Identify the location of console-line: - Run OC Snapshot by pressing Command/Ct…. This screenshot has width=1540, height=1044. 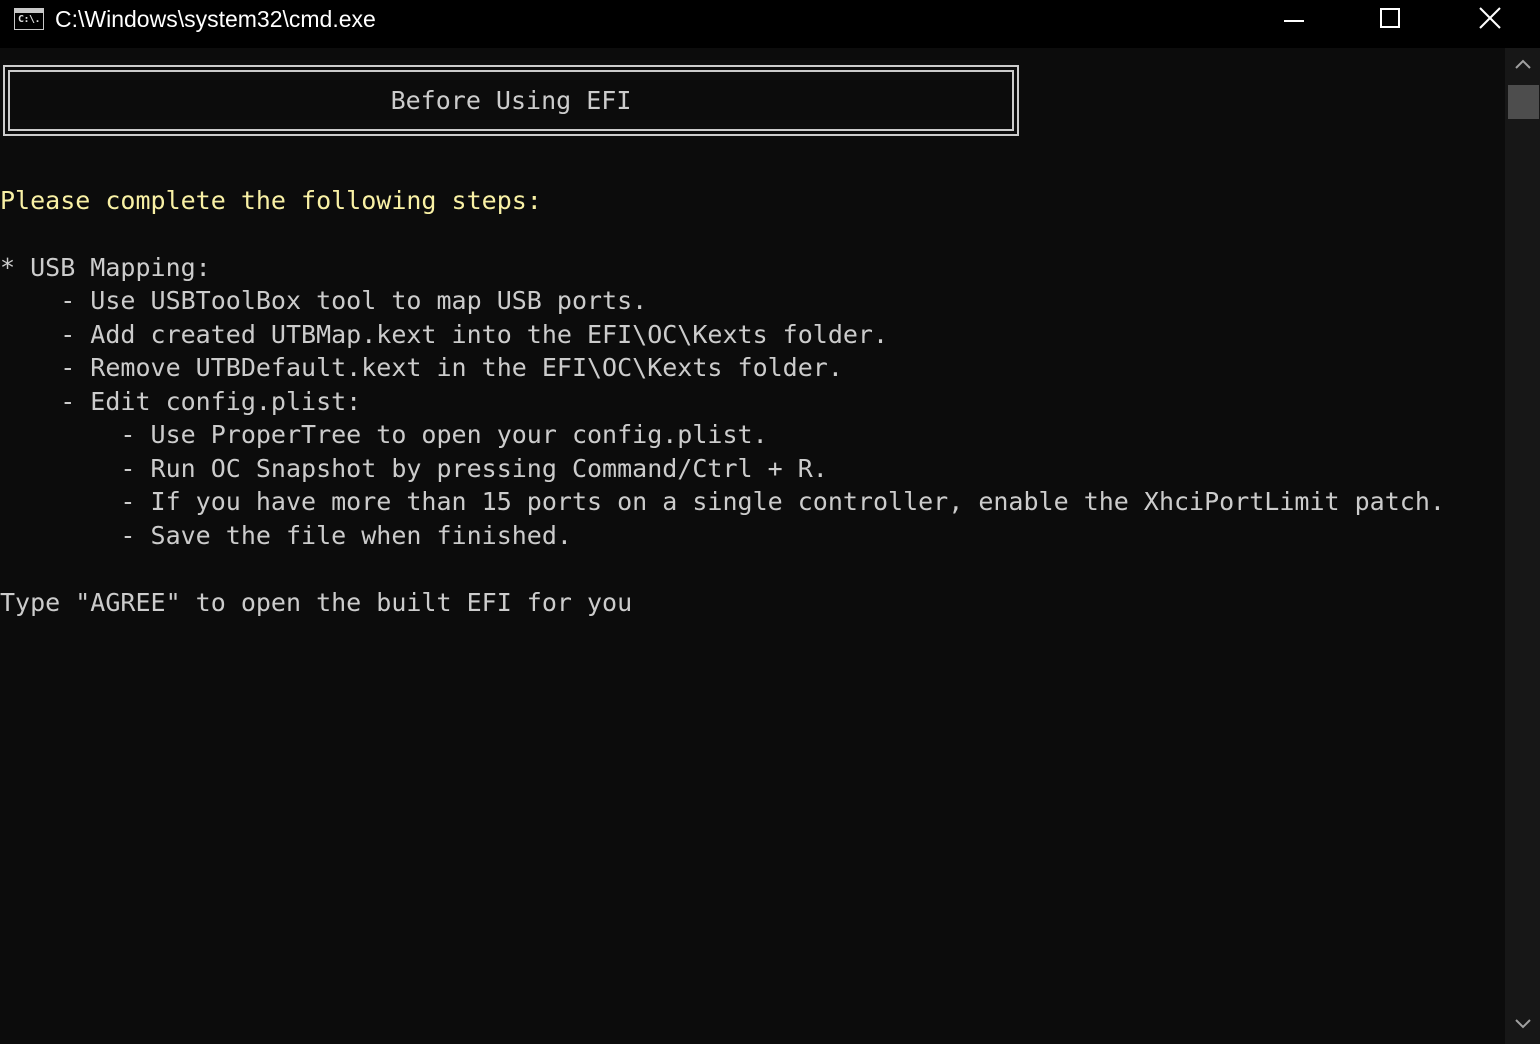
(414, 468).